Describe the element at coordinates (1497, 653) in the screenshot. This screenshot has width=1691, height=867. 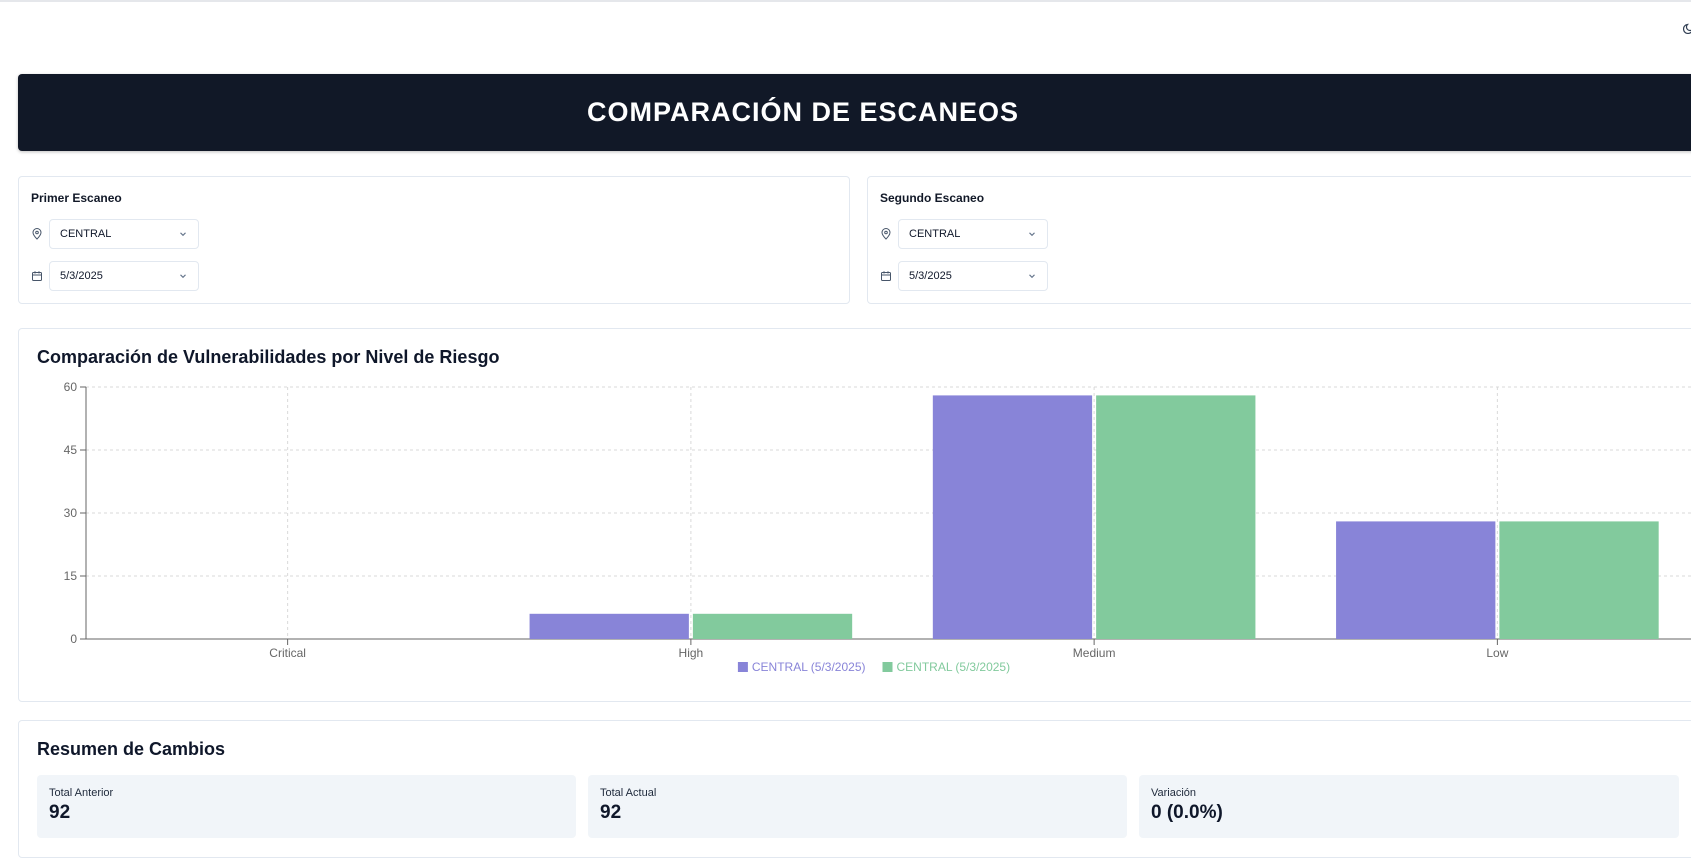
I see `x-tick-label: Low` at that location.